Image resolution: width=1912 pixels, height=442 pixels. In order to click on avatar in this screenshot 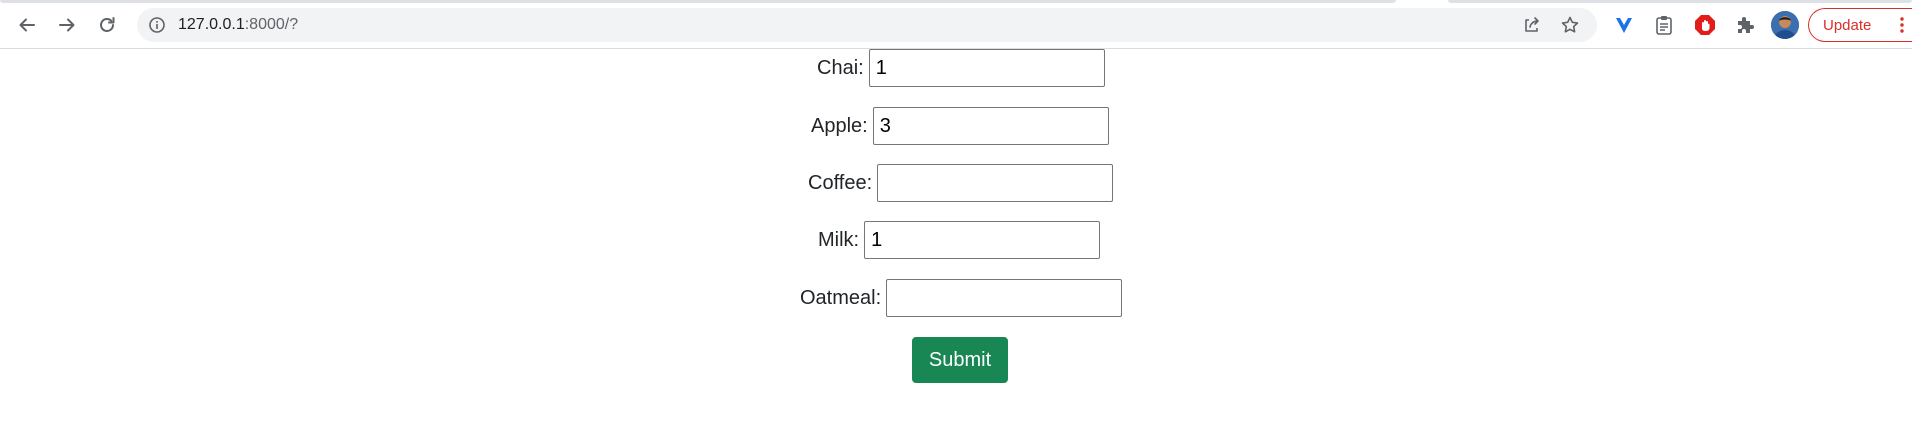, I will do `click(1785, 25)`.